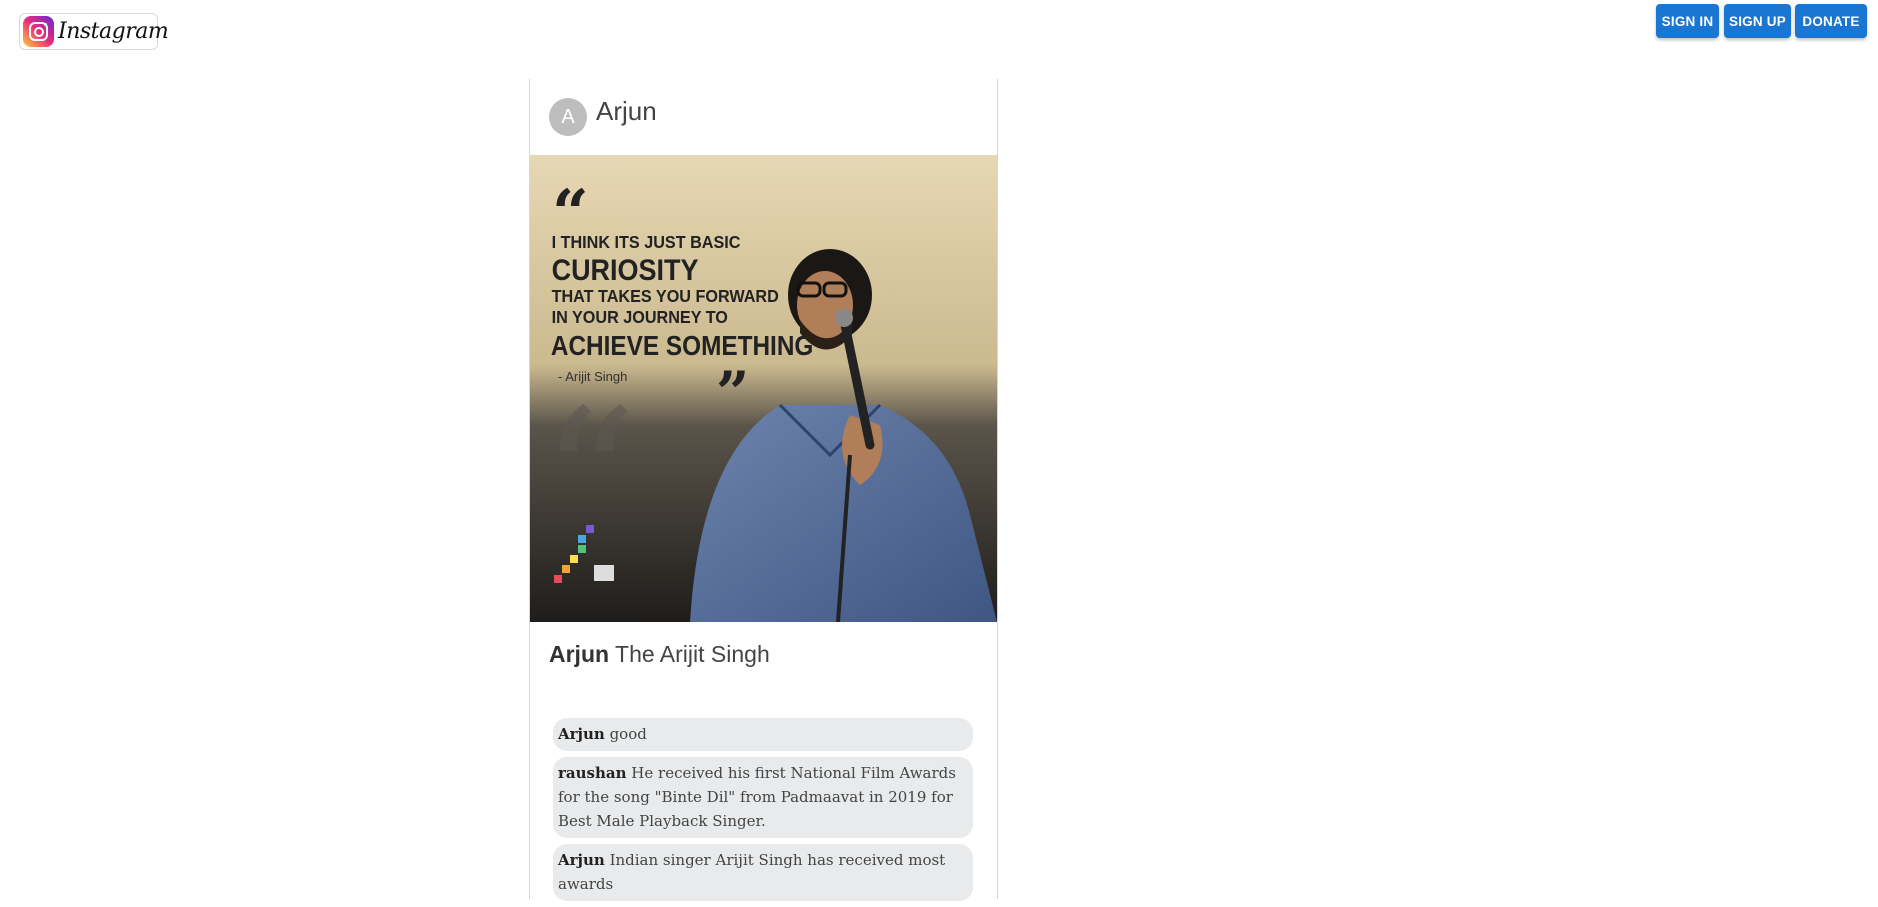 The width and height of the screenshot is (1878, 907). I want to click on quote-line-4: IN YOUR JOURNEY TO, so click(640, 317).